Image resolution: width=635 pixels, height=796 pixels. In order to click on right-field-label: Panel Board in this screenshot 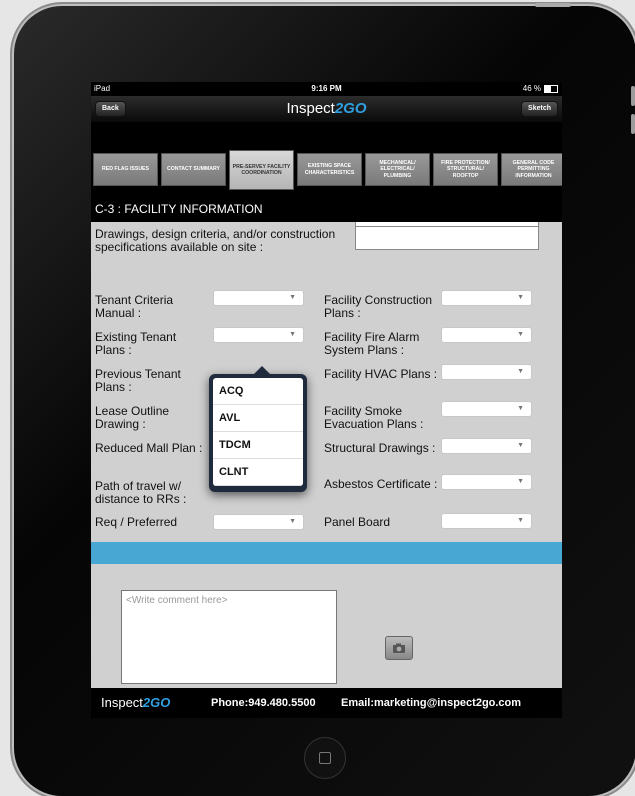, I will do `click(357, 522)`.